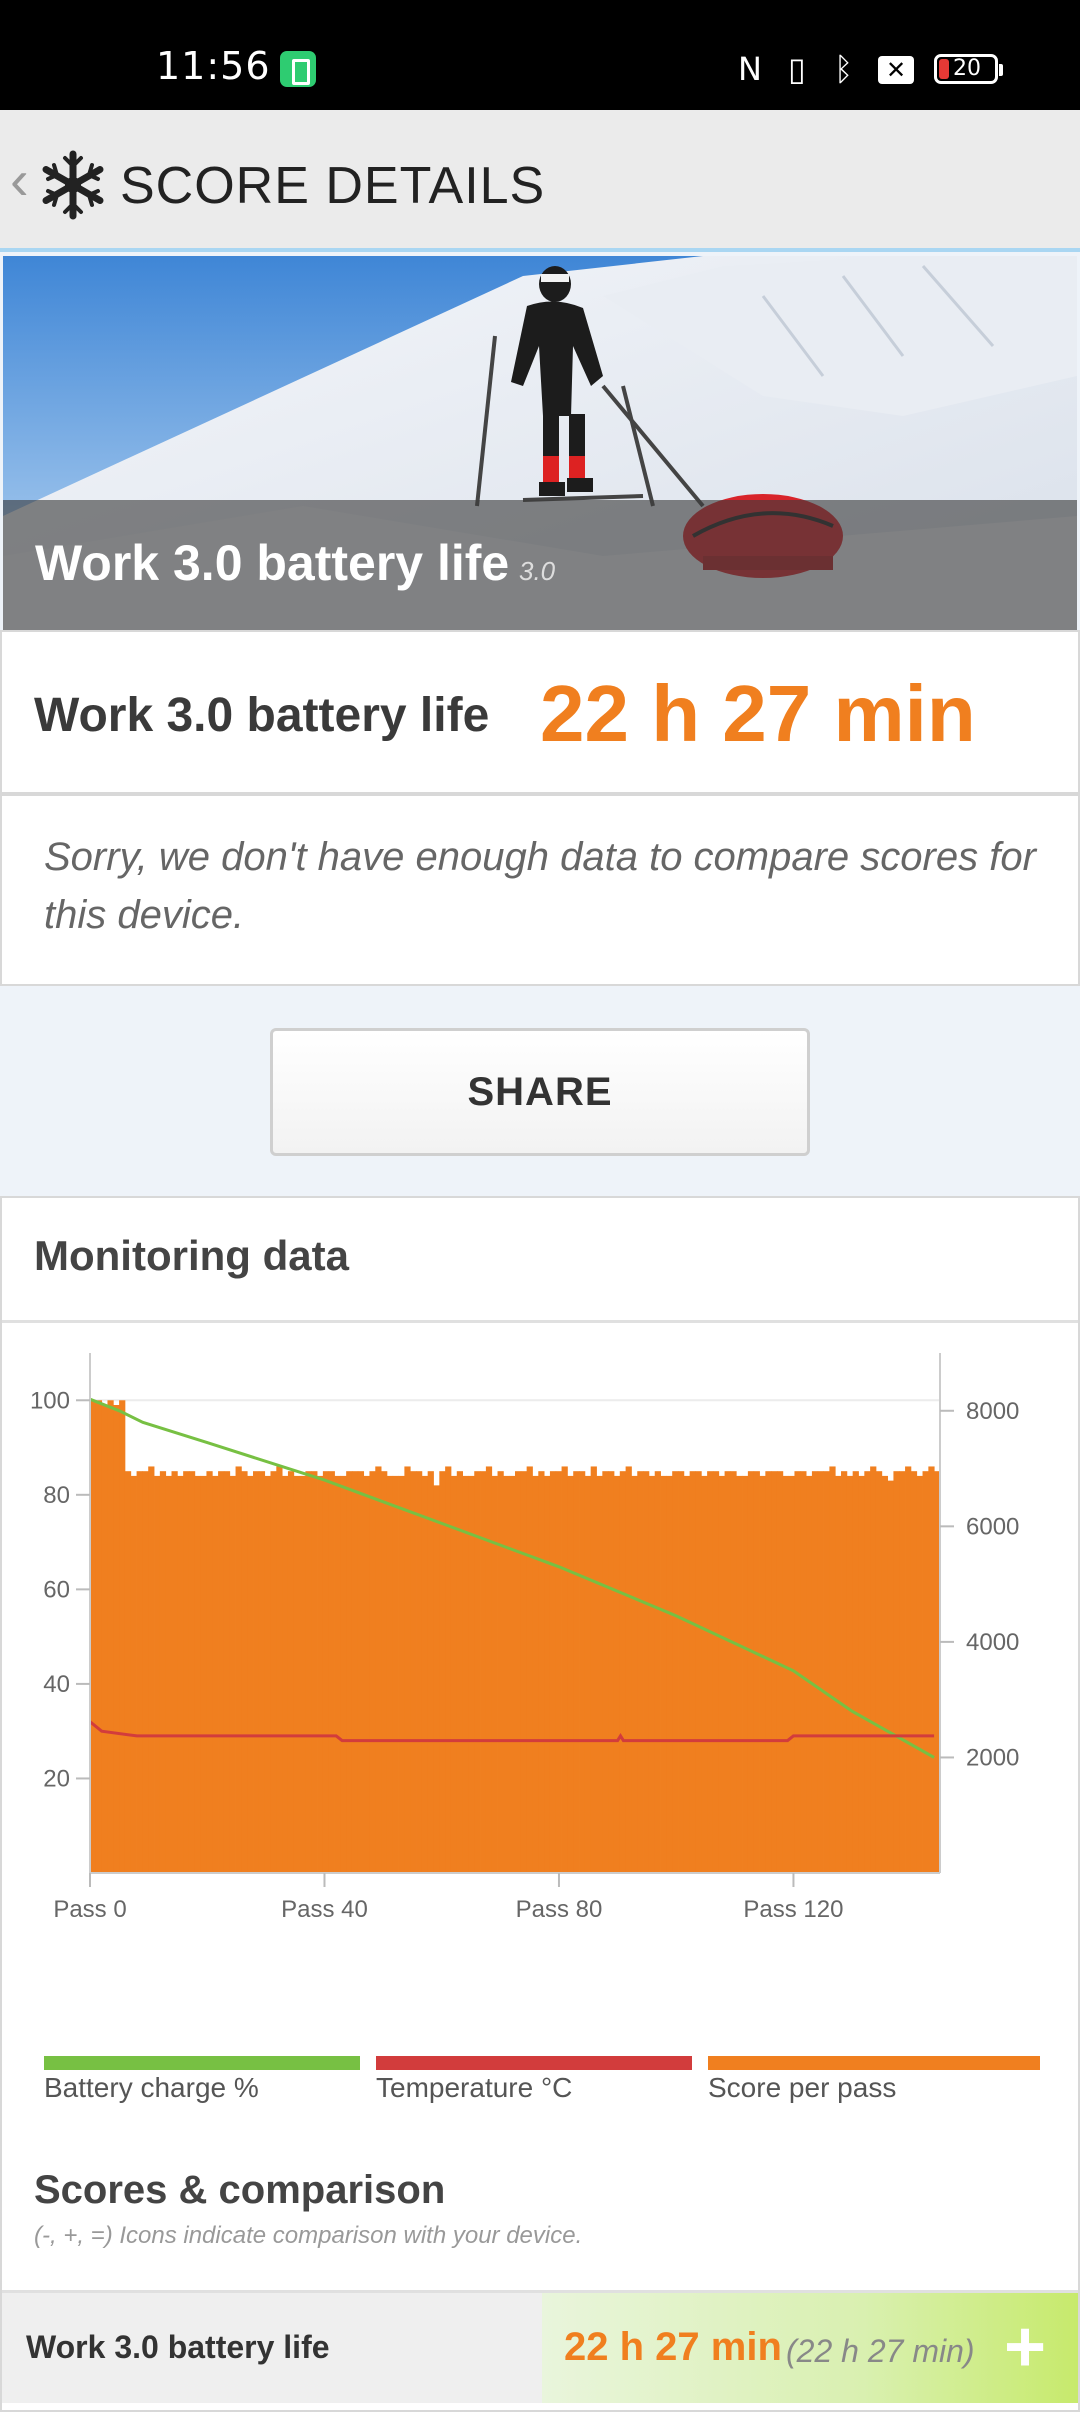  What do you see at coordinates (540, 181) in the screenshot?
I see `app-bar: ‹ SCORE DETAILS` at bounding box center [540, 181].